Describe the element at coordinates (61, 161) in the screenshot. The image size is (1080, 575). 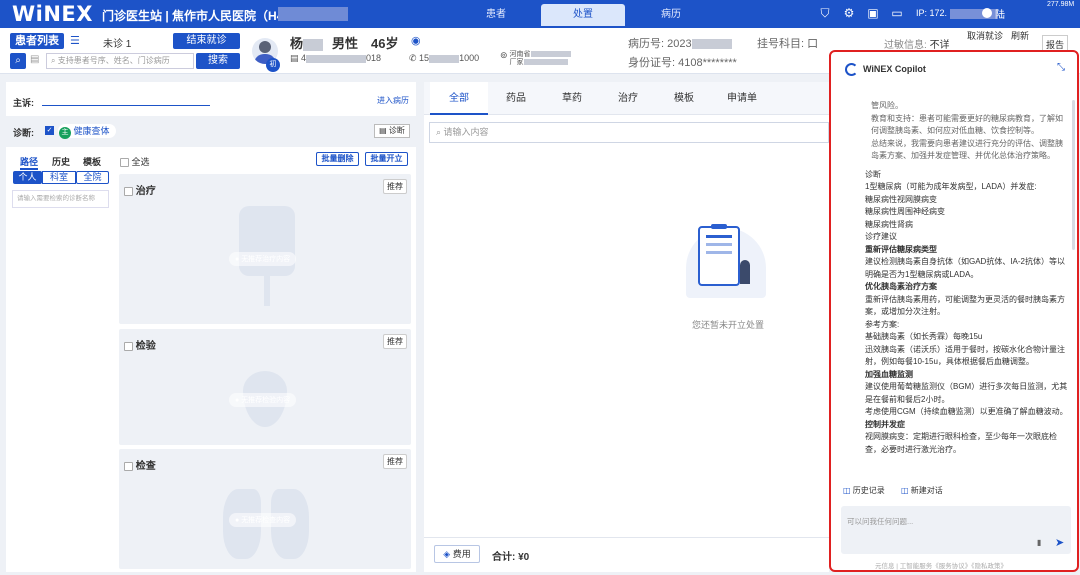
I see `tab-history: 历史` at that location.